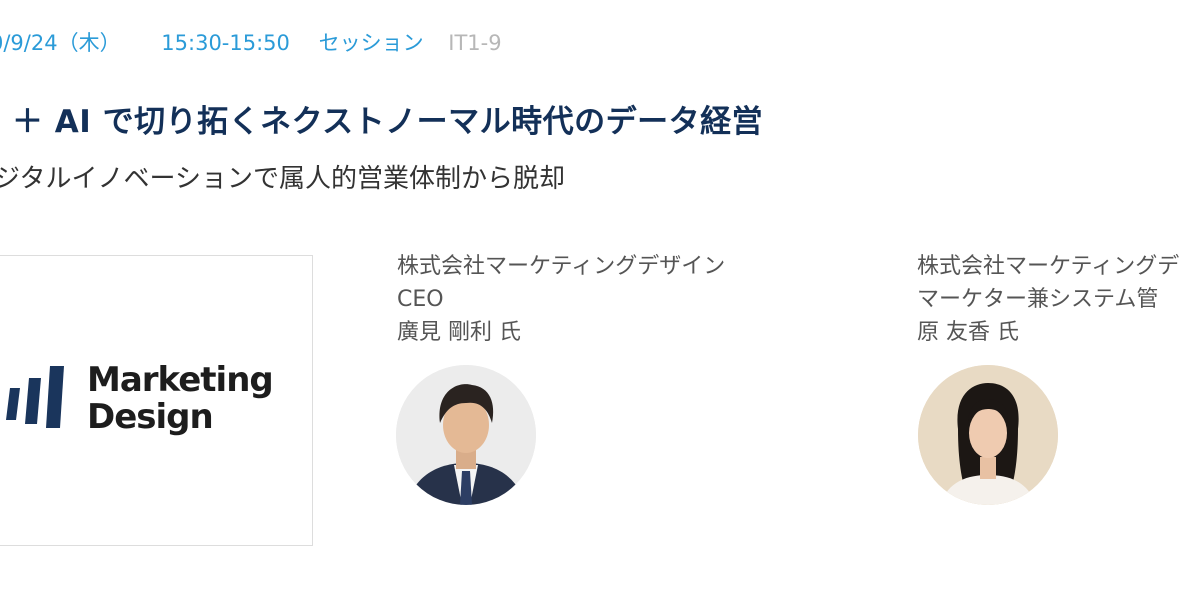 The image size is (1200, 591). I want to click on session-time: 15:30-15:50, so click(225, 43).